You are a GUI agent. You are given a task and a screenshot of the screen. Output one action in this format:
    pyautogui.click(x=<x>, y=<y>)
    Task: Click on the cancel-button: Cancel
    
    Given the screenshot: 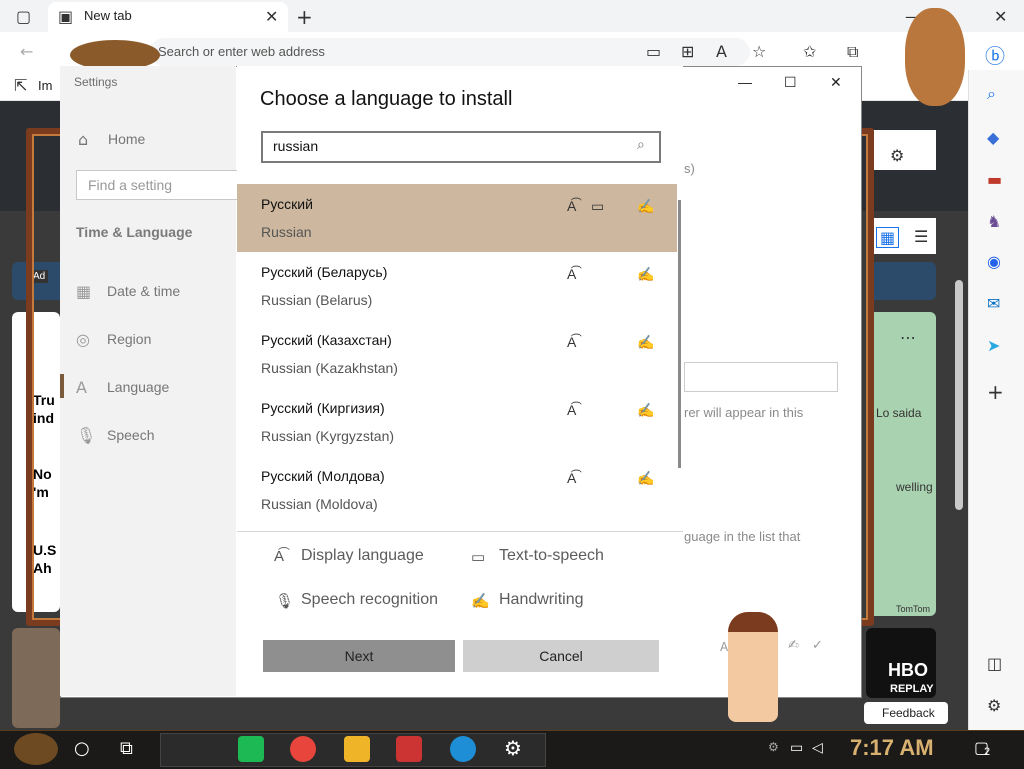 What is the action you would take?
    pyautogui.click(x=561, y=656)
    